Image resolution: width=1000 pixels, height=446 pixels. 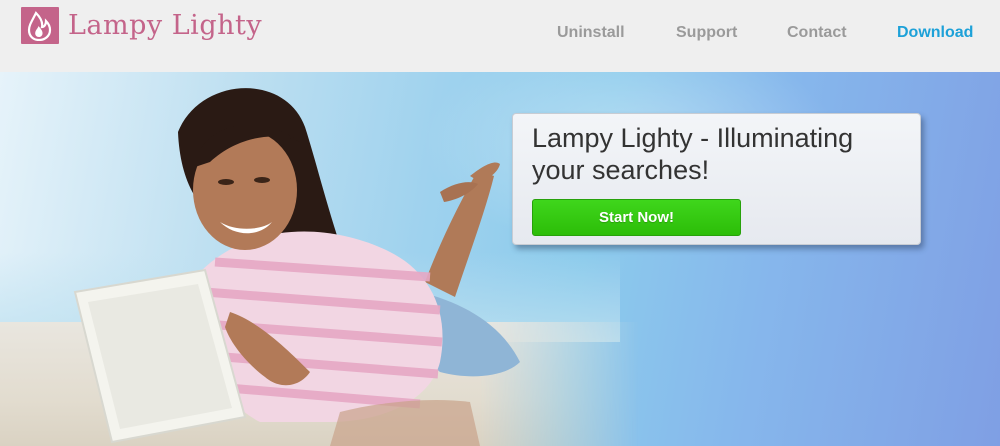 I want to click on nav-contact-link: Contact, so click(x=817, y=33).